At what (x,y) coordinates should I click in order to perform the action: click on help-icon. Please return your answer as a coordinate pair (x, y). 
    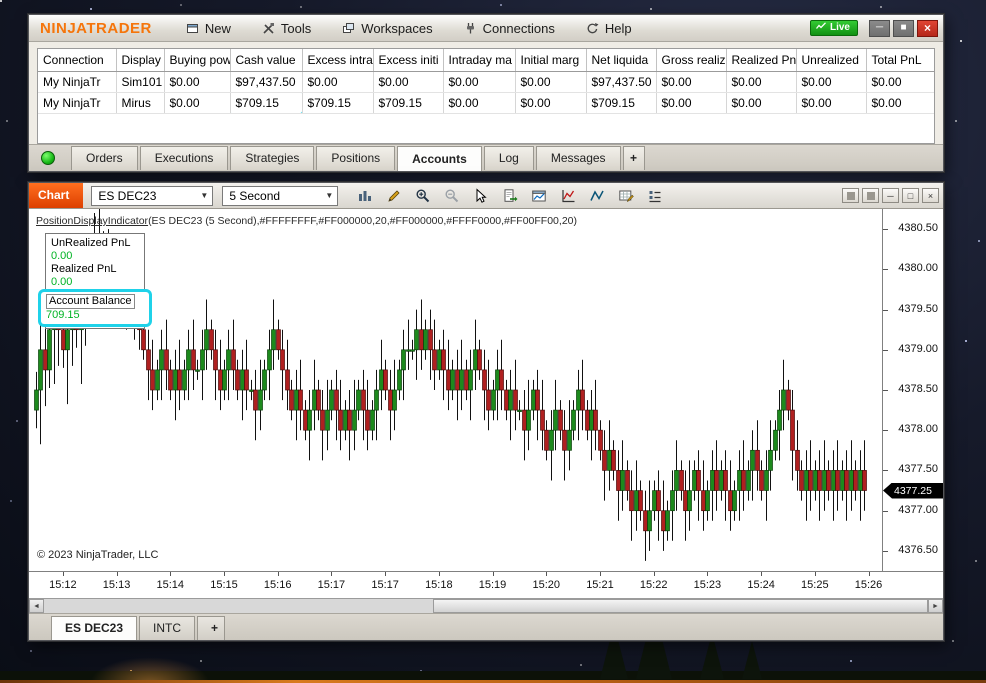
    Looking at the image, I should click on (592, 28).